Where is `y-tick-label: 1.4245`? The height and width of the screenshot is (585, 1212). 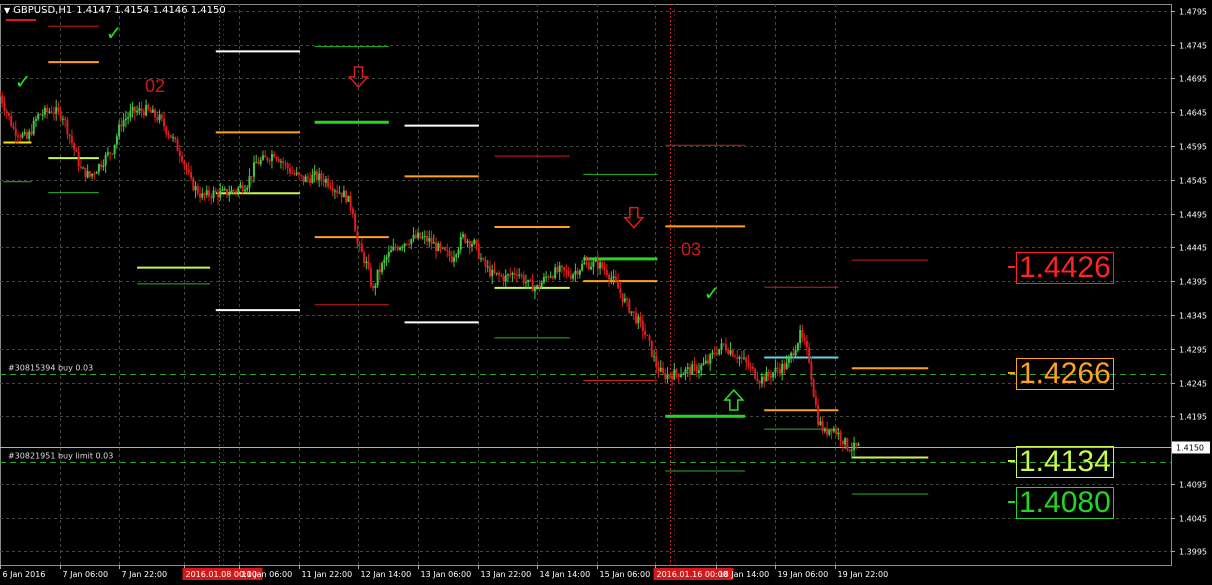 y-tick-label: 1.4245 is located at coordinates (1193, 384).